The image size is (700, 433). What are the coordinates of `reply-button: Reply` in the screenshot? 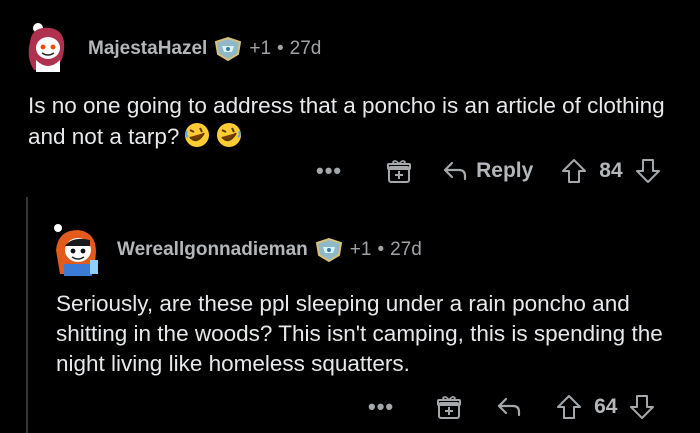 It's located at (487, 171).